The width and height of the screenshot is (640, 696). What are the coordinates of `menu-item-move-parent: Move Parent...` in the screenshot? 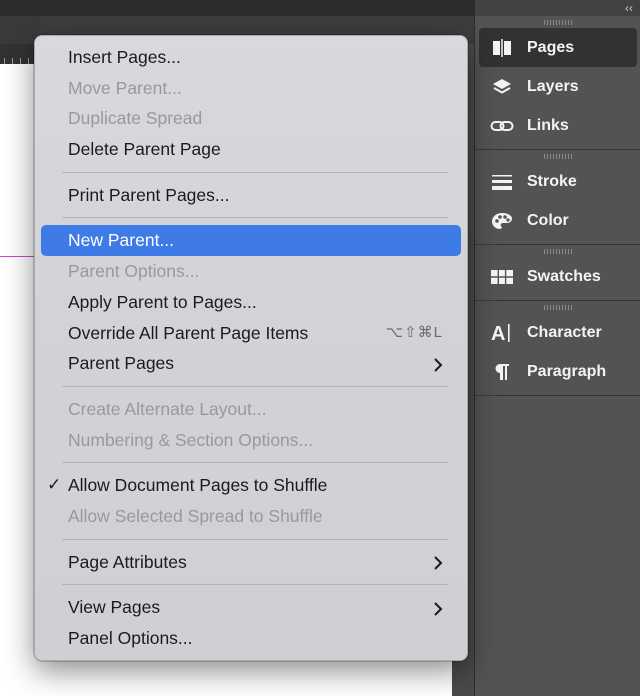 It's located at (251, 88).